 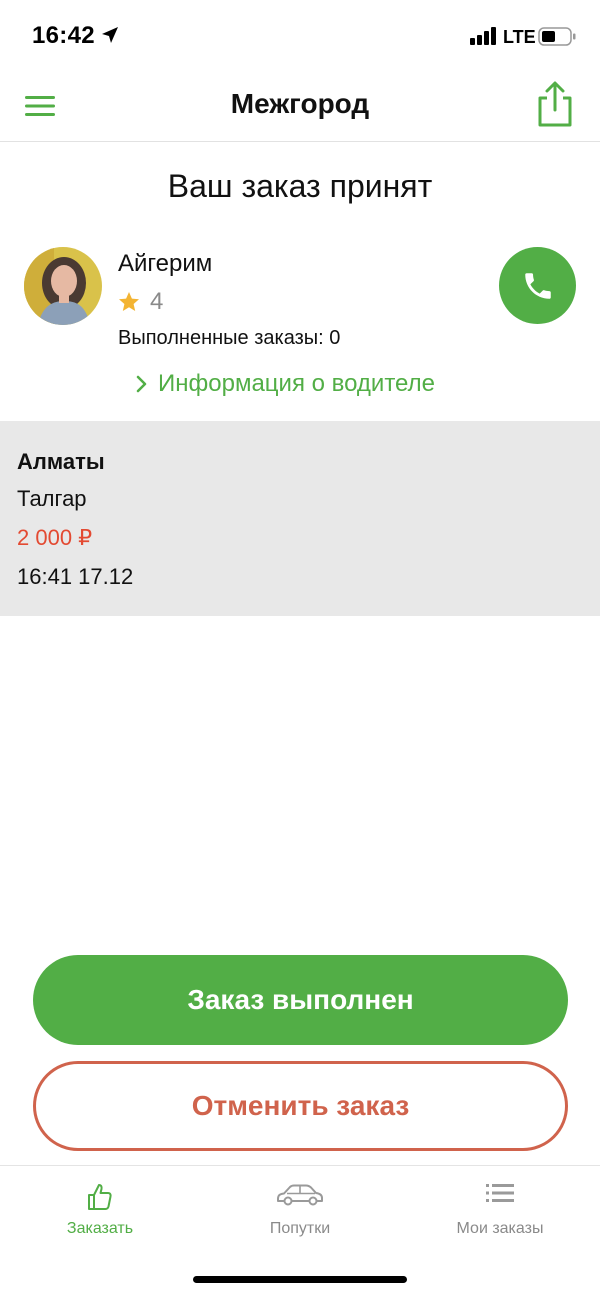 What do you see at coordinates (300, 1228) in the screenshot?
I see `tab-rides-label: Попутки` at bounding box center [300, 1228].